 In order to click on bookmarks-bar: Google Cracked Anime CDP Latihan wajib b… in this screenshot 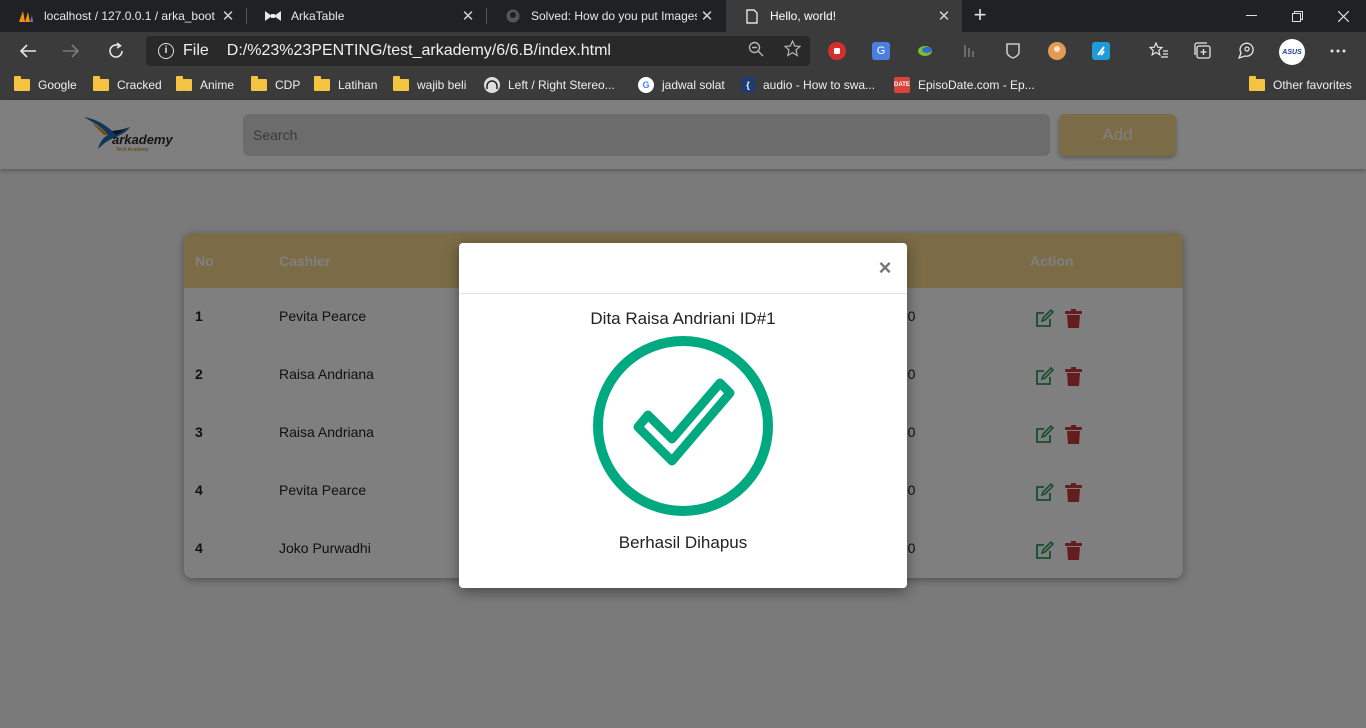, I will do `click(683, 85)`.